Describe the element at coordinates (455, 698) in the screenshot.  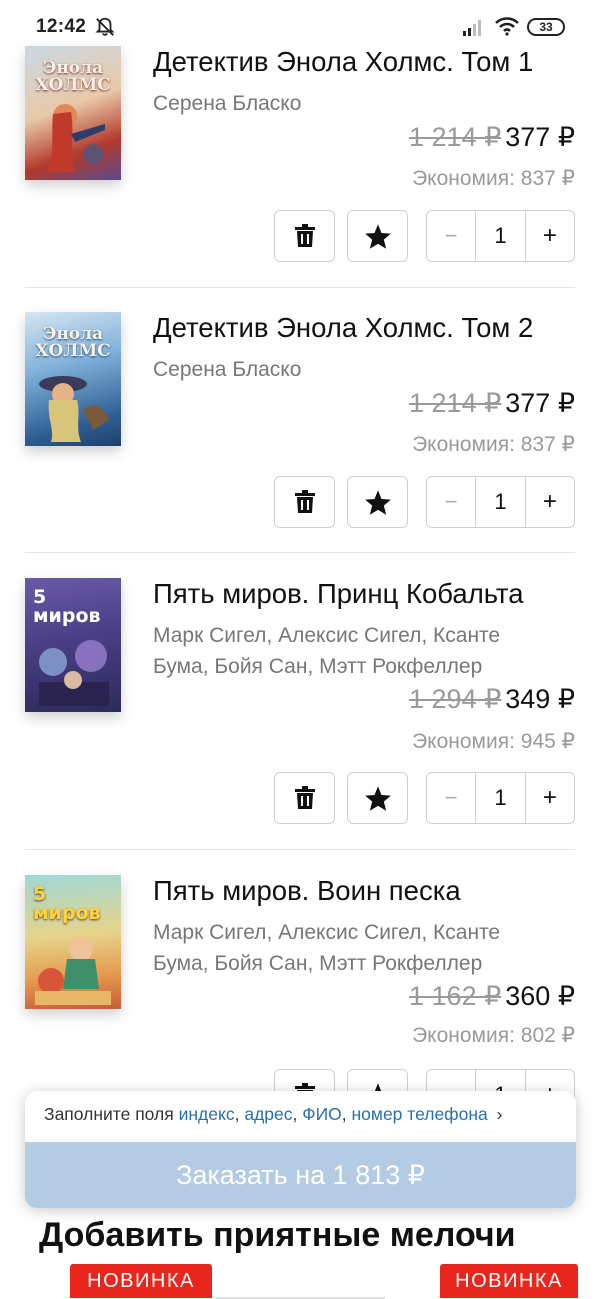
I see `old-price: 1 294 ₽` at that location.